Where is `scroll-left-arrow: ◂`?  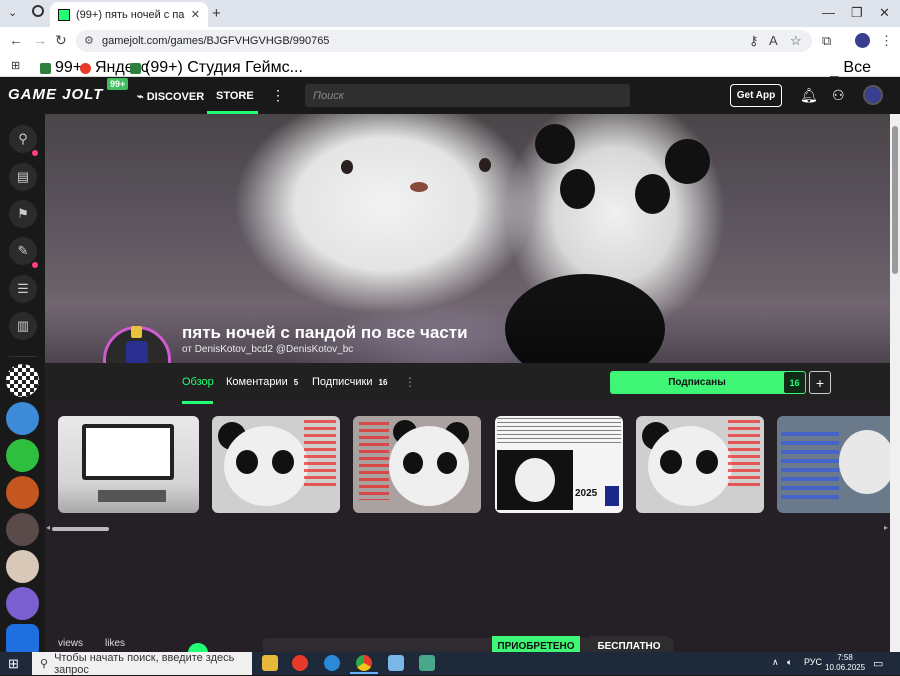 scroll-left-arrow: ◂ is located at coordinates (48, 527).